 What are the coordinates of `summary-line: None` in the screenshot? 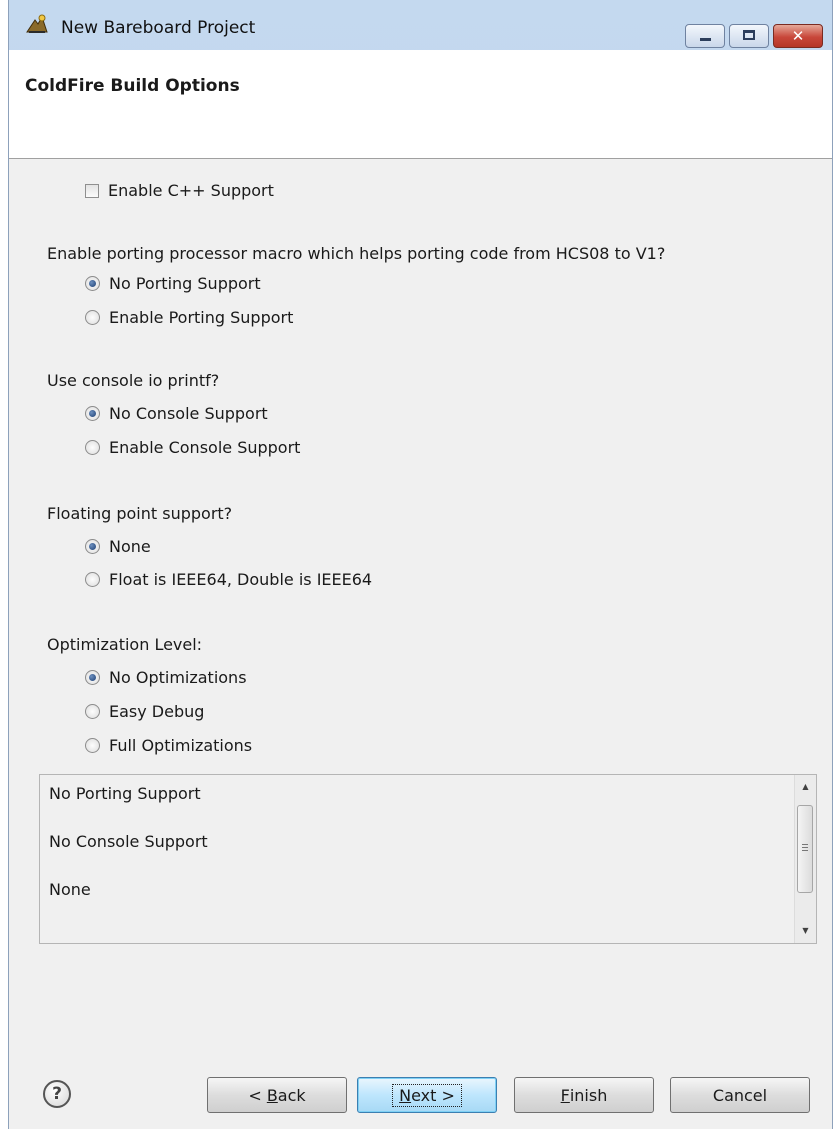 It's located at (70, 889).